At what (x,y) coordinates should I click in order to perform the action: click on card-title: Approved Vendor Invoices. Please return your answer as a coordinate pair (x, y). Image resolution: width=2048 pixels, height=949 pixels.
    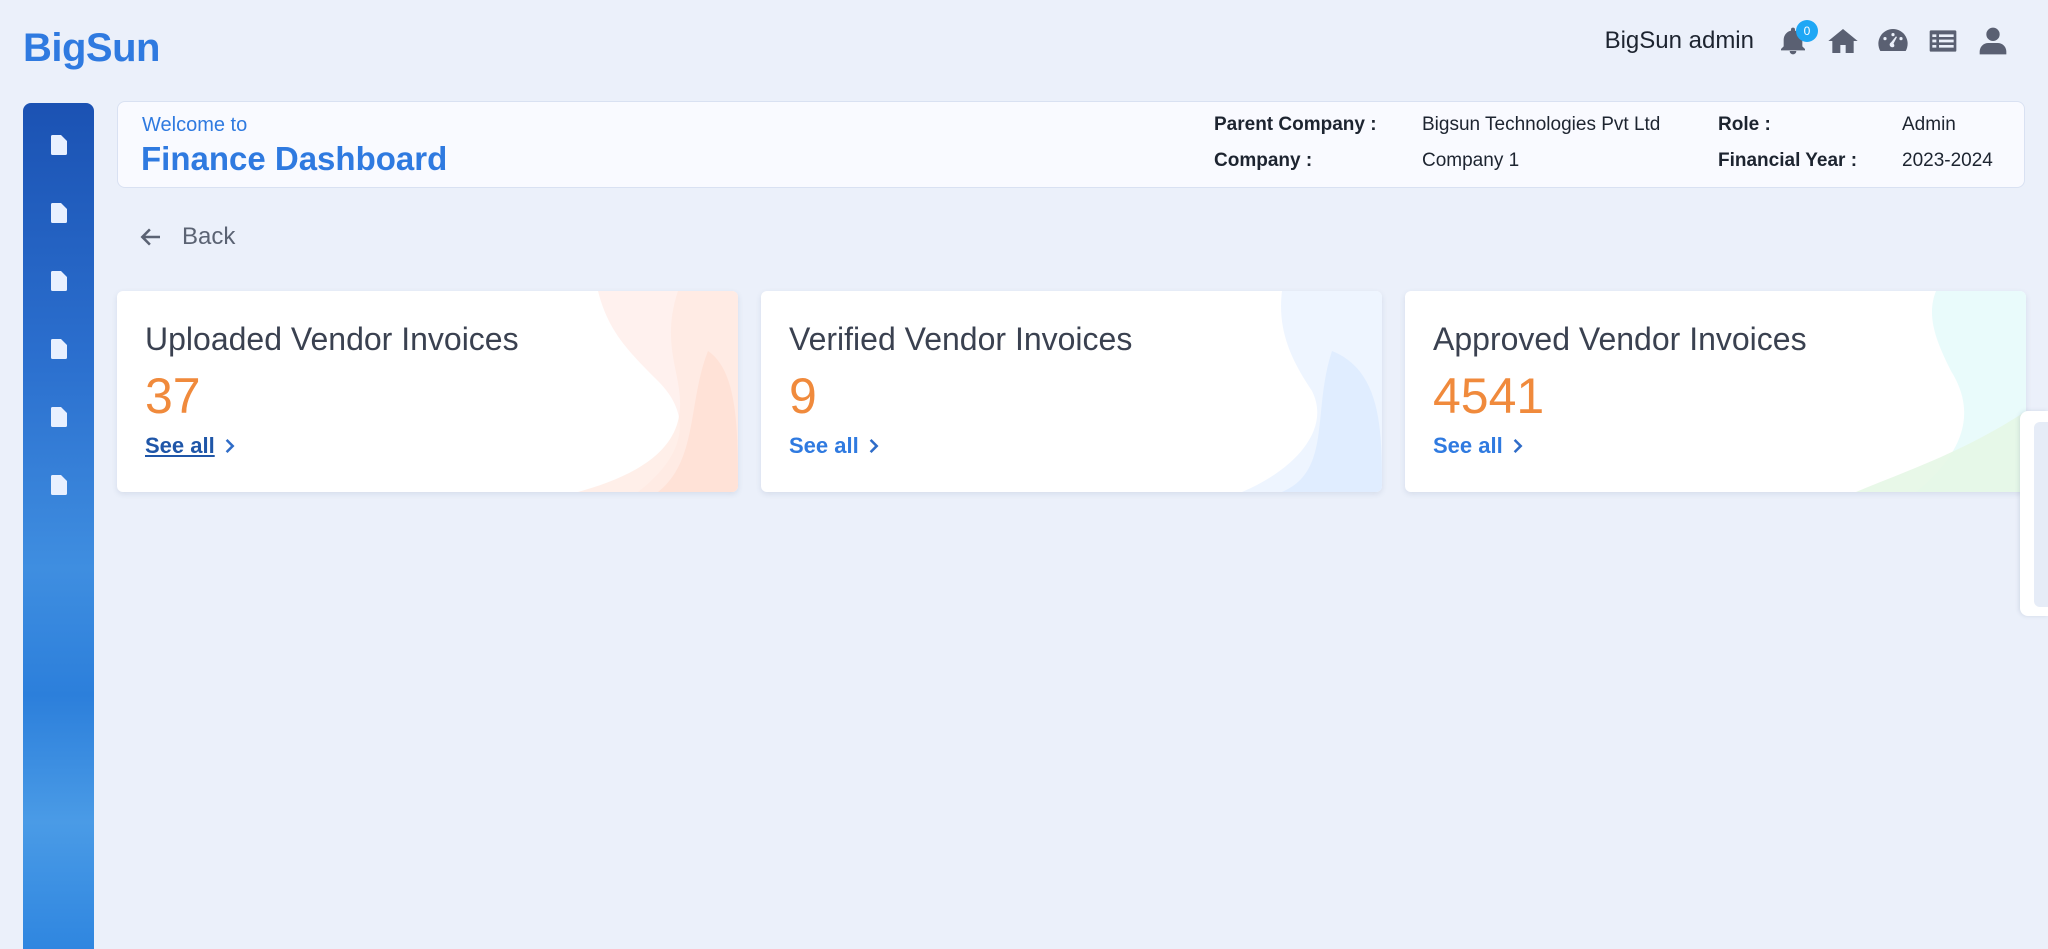
    Looking at the image, I should click on (1620, 339).